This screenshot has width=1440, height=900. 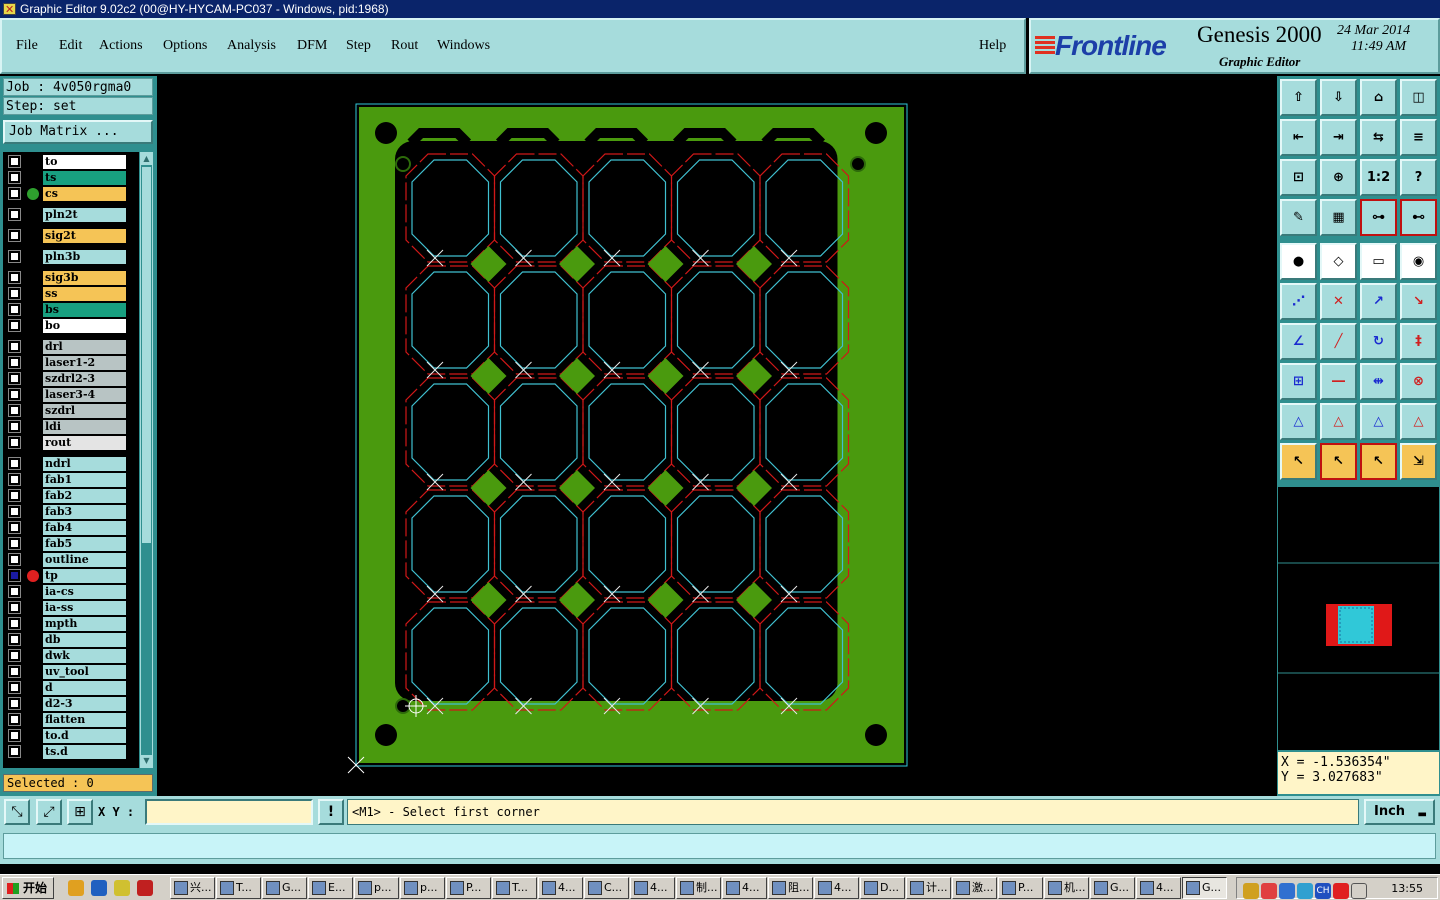 What do you see at coordinates (84, 194) in the screenshot?
I see `layer-name: cs` at bounding box center [84, 194].